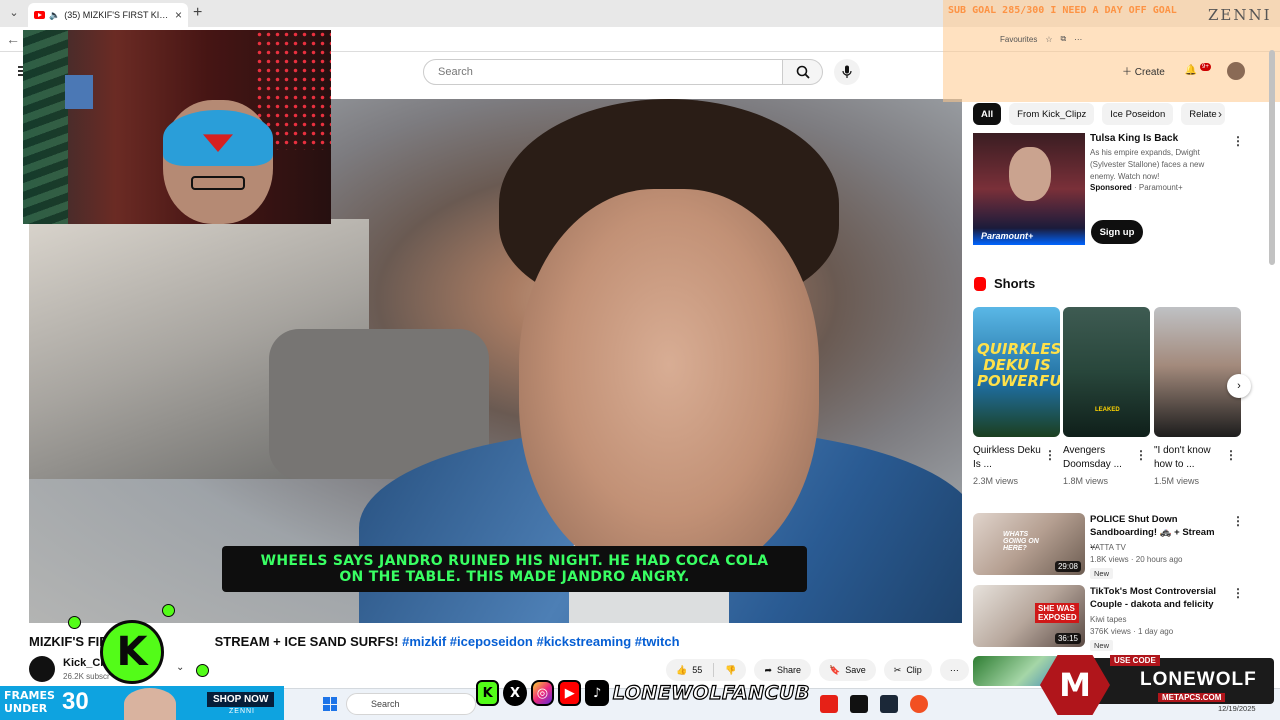  I want to click on taskbar-search: Search, so click(411, 704).